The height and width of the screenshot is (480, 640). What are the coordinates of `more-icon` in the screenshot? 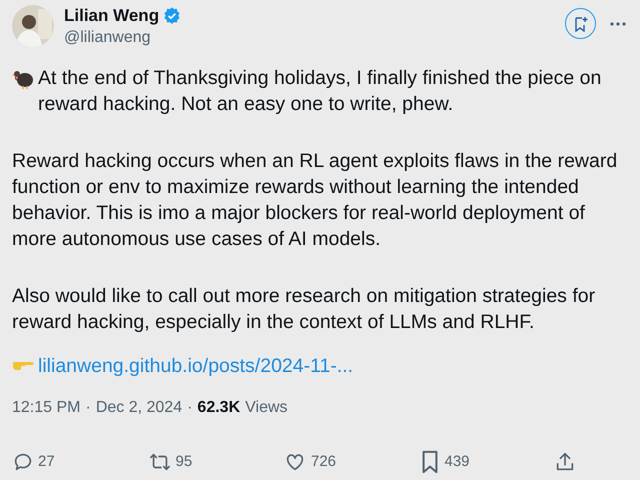 It's located at (618, 24).